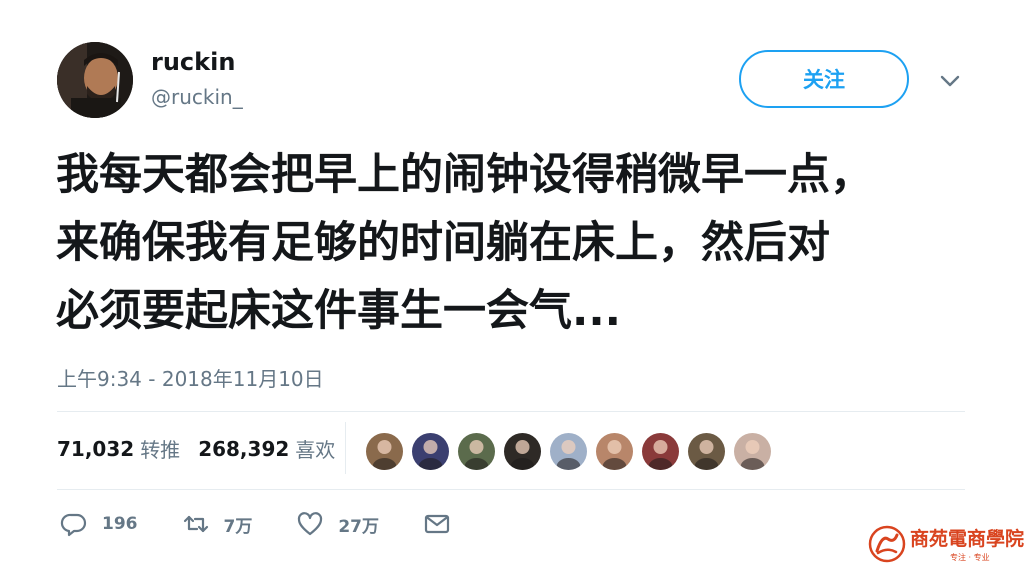 This screenshot has width=1024, height=569. I want to click on mail-icon, so click(437, 524).